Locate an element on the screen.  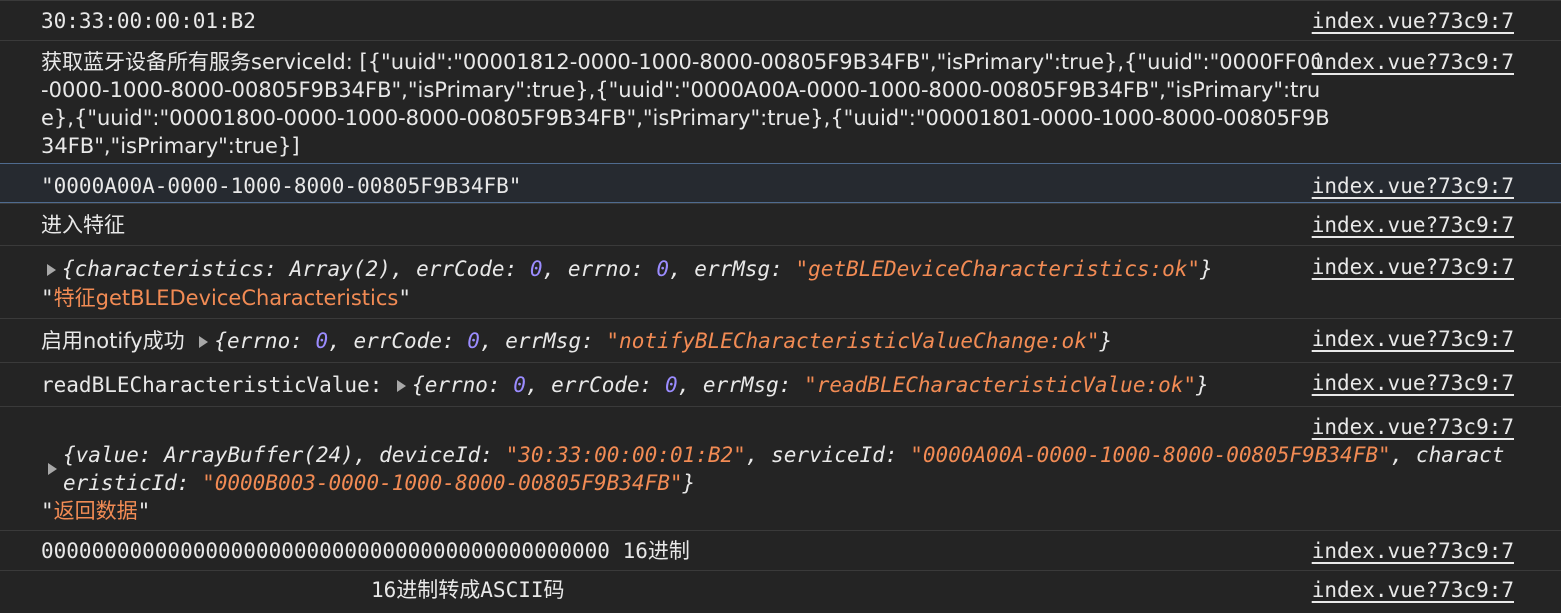
object-value: "readBLECharacteristicValue:ok" is located at coordinates (1000, 385).